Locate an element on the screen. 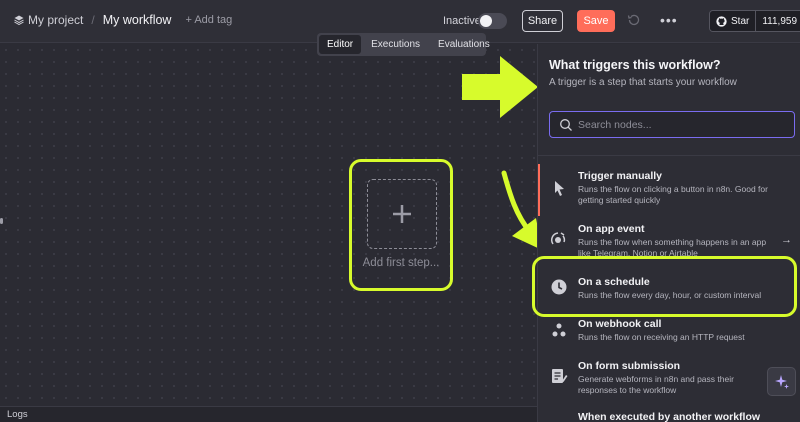 This screenshot has width=800, height=422. breadcrumb: My project / My workflow + Add tag is located at coordinates (123, 20).